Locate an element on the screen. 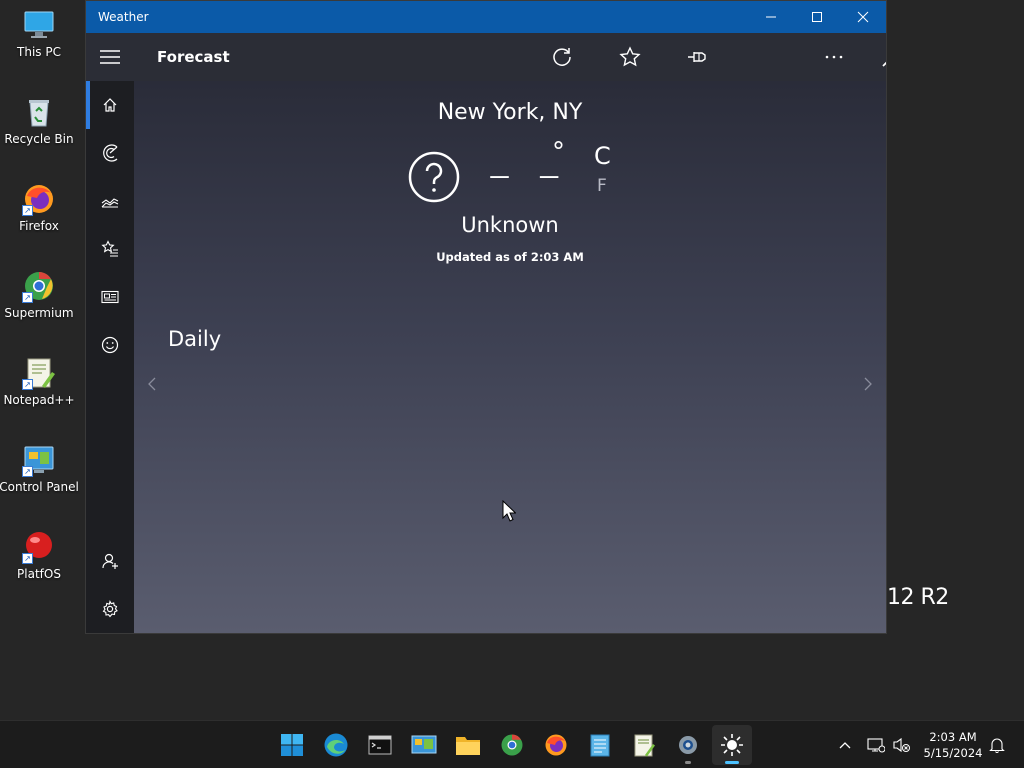  life-emoji-icon is located at coordinates (110, 345).